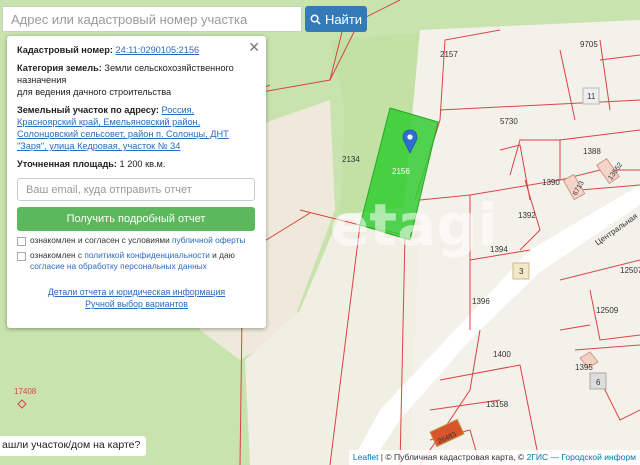 The height and width of the screenshot is (465, 640). What do you see at coordinates (136, 304) in the screenshot?
I see `manual-selection-link: Ручной выбор вариантов` at bounding box center [136, 304].